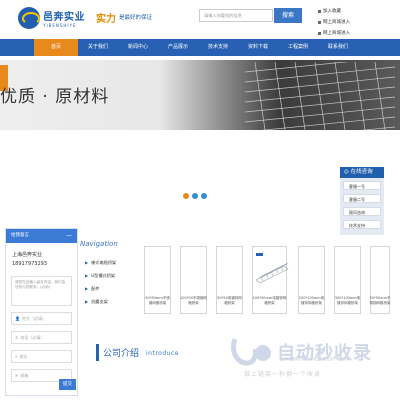 The height and width of the screenshot is (400, 400). Describe the element at coordinates (20, 235) in the screenshot. I see `message-widget-title: 给我留言` at that location.